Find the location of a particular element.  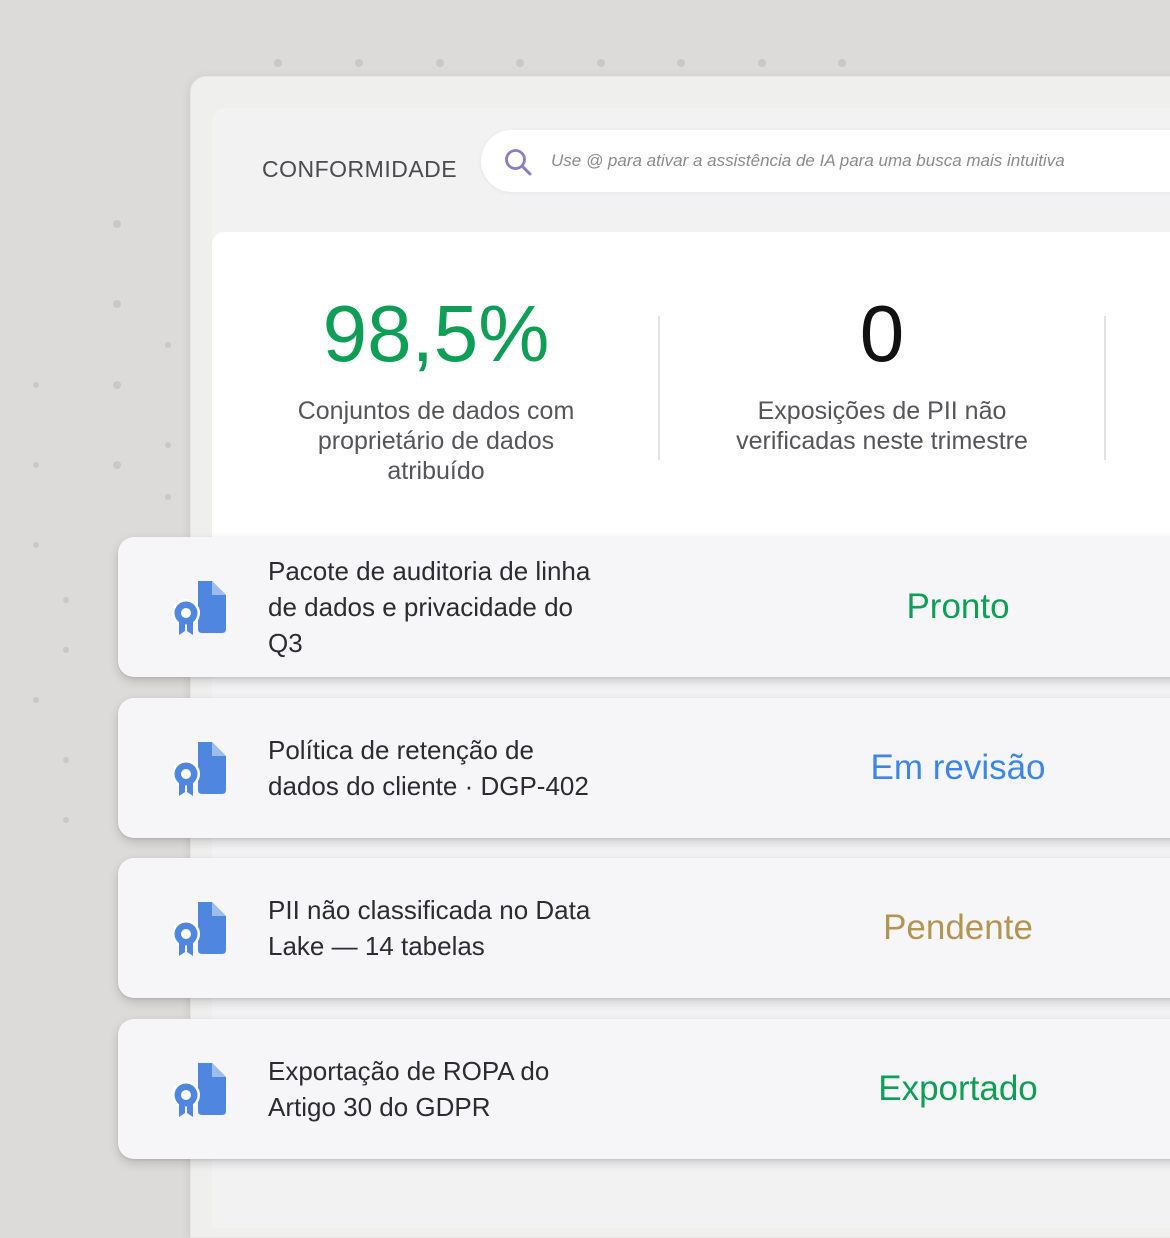

item-title: Exportação de ROPA do Artigo 30 do GDPR is located at coordinates (409, 1089).